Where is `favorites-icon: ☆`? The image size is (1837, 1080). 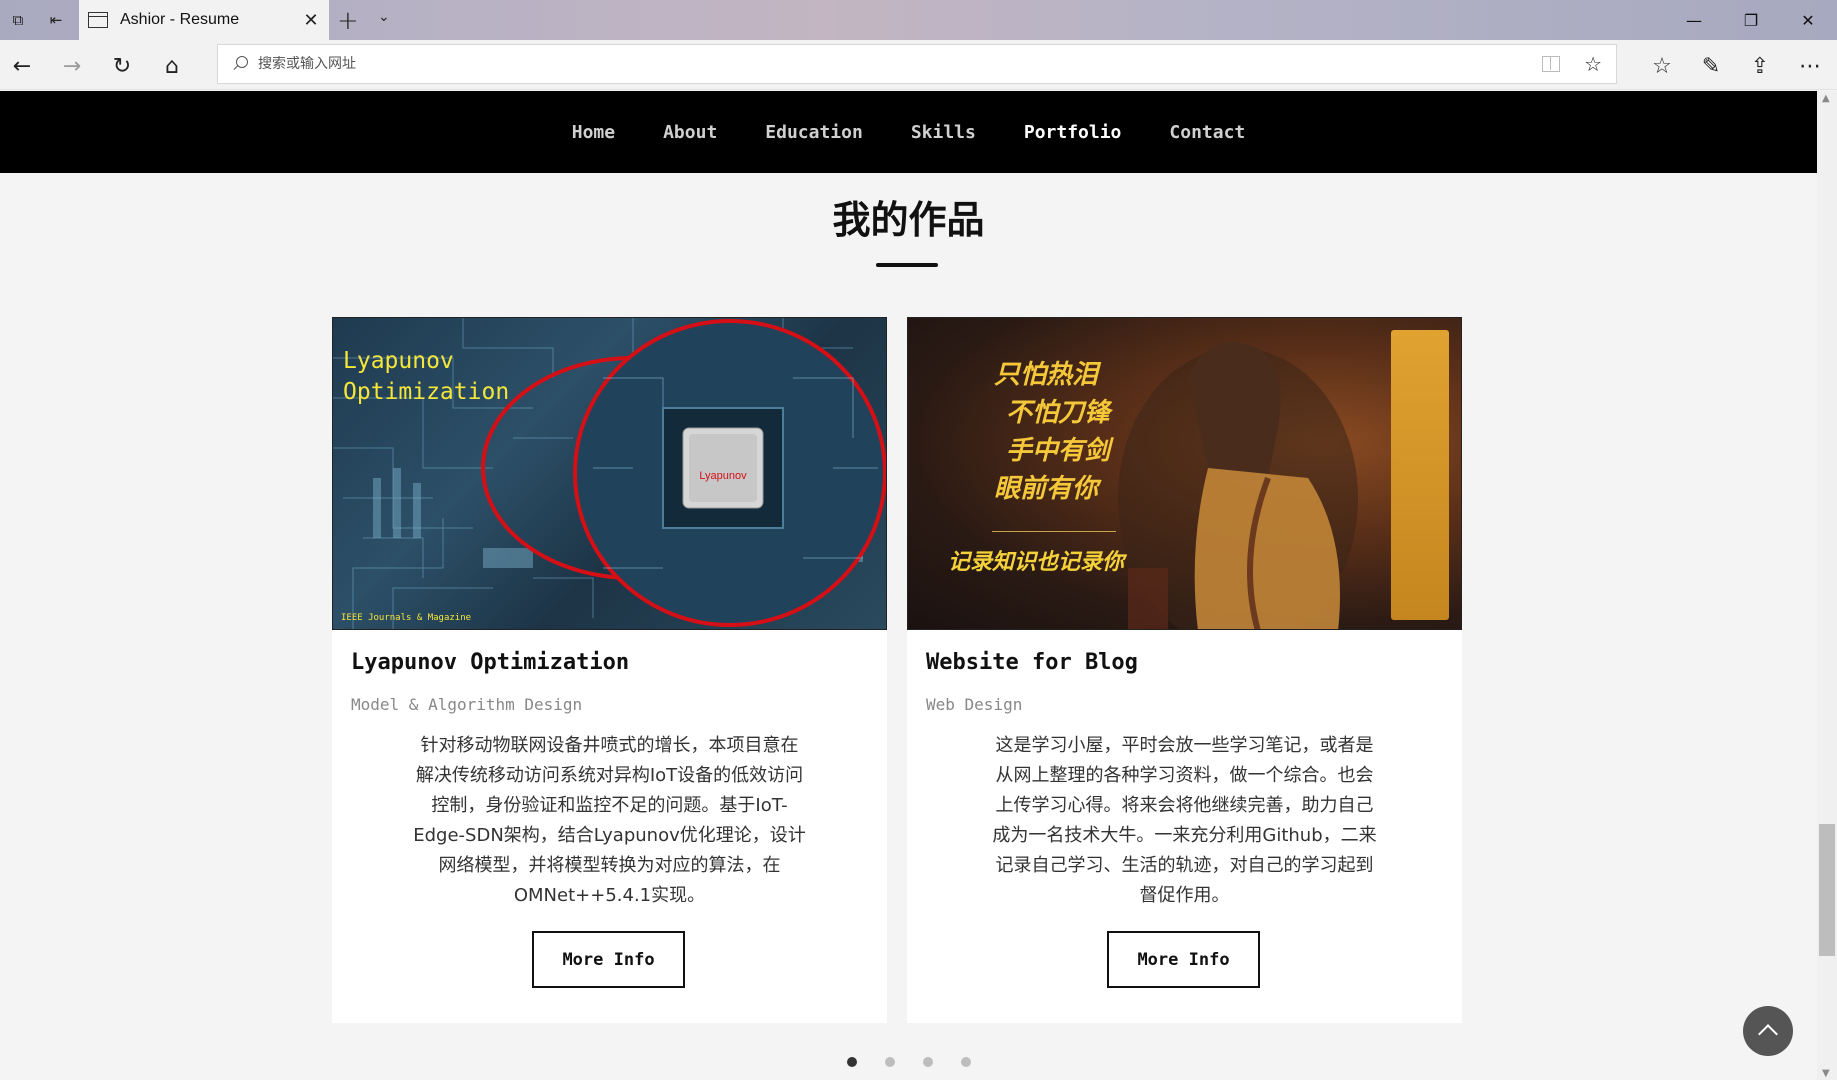 favorites-icon: ☆ is located at coordinates (1662, 66).